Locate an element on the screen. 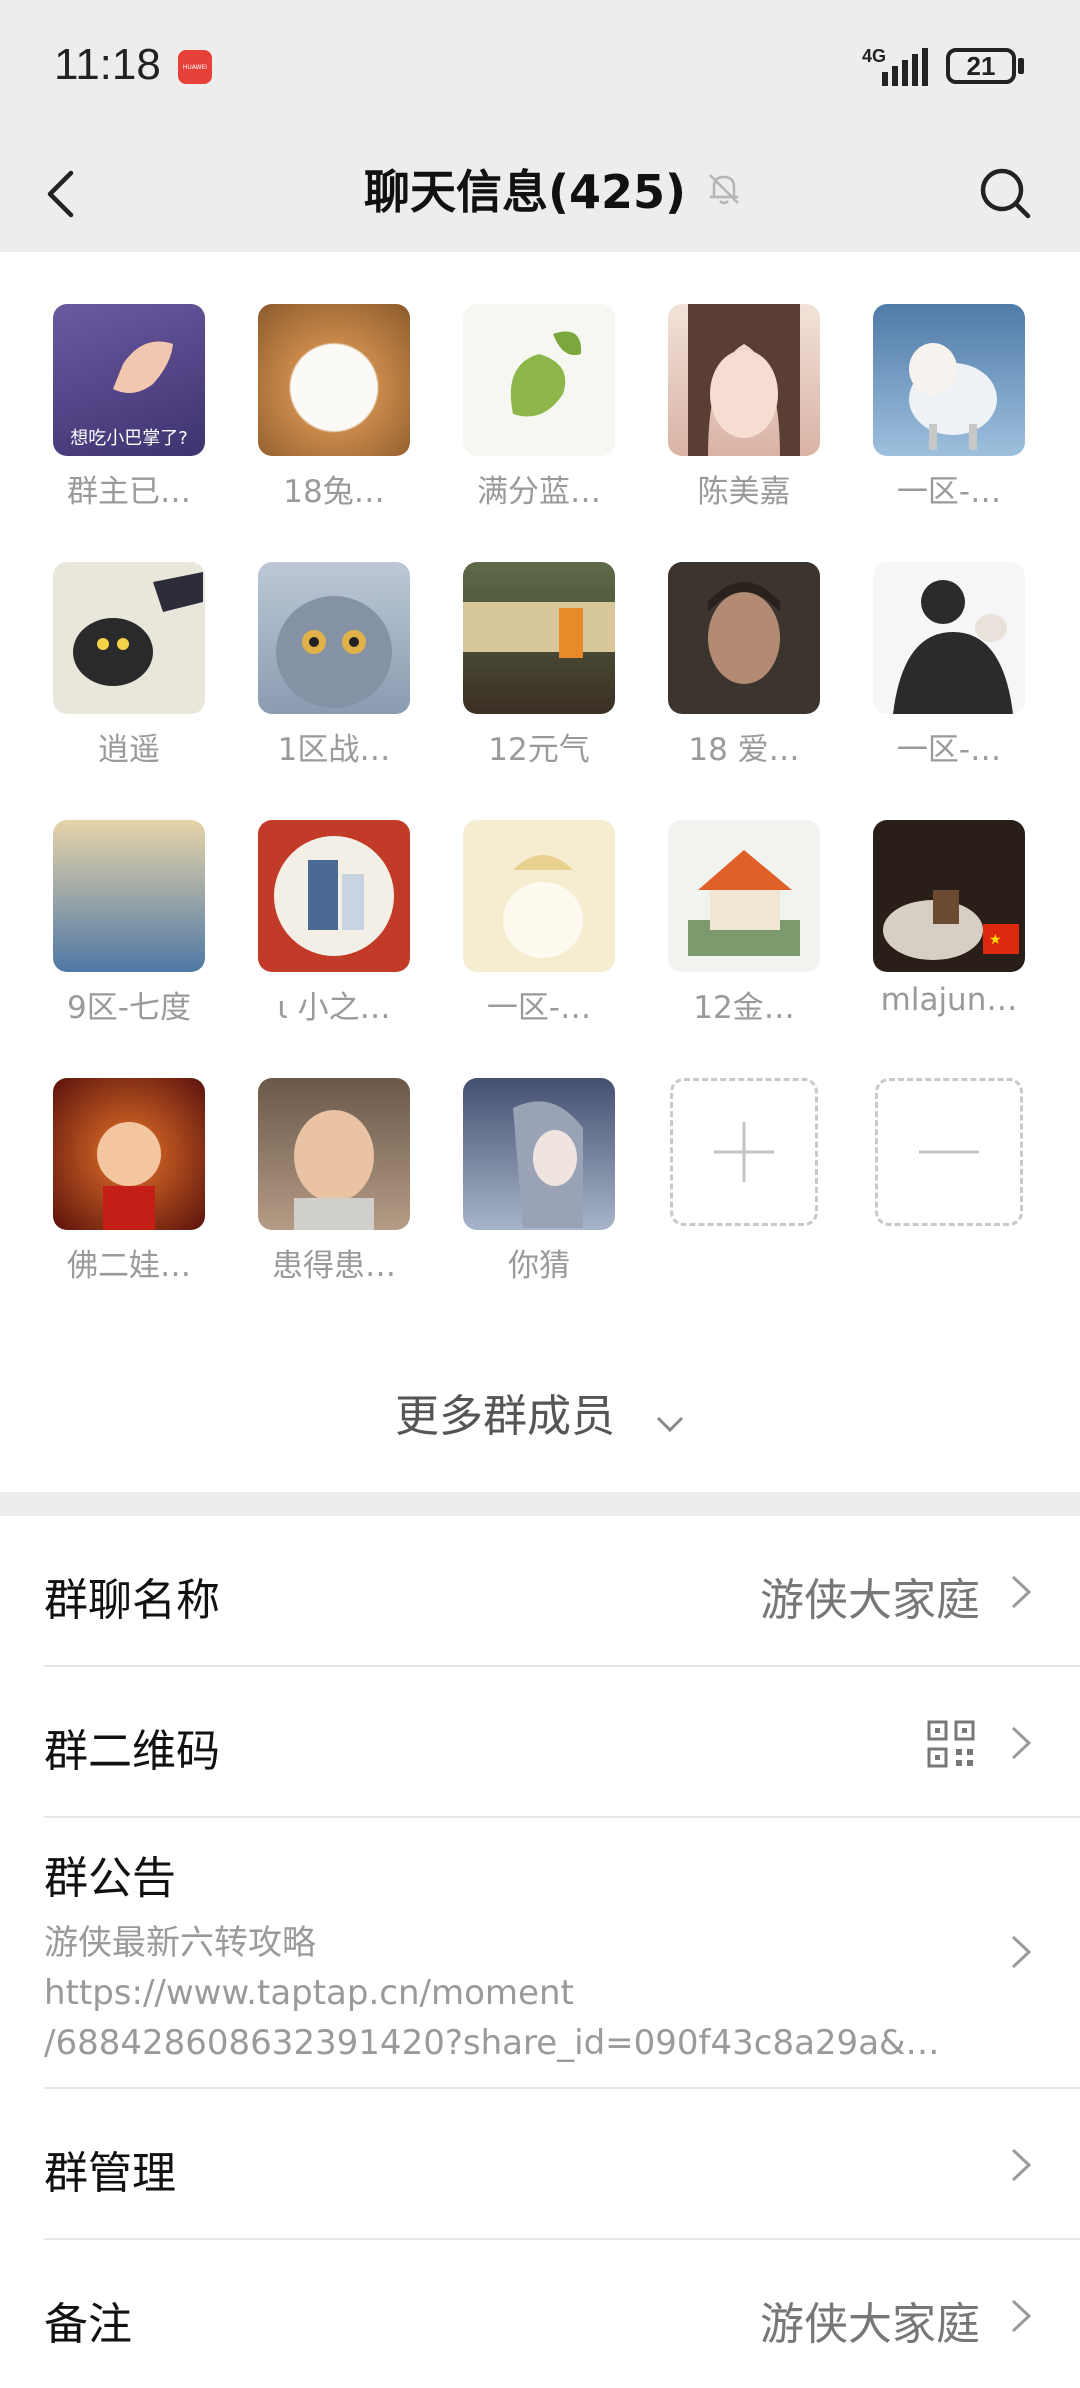  back-button is located at coordinates (60, 194).